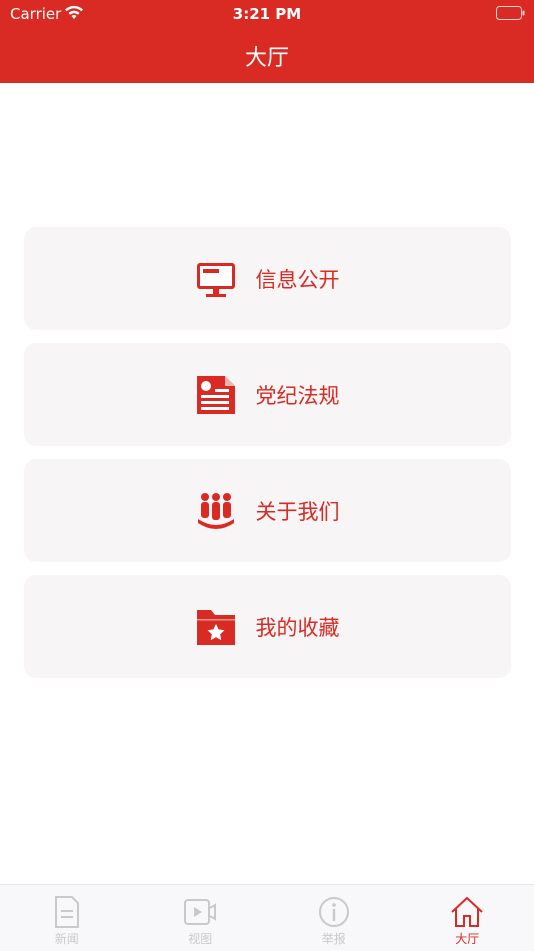 The image size is (534, 951). I want to click on party-document-icon, so click(216, 395).